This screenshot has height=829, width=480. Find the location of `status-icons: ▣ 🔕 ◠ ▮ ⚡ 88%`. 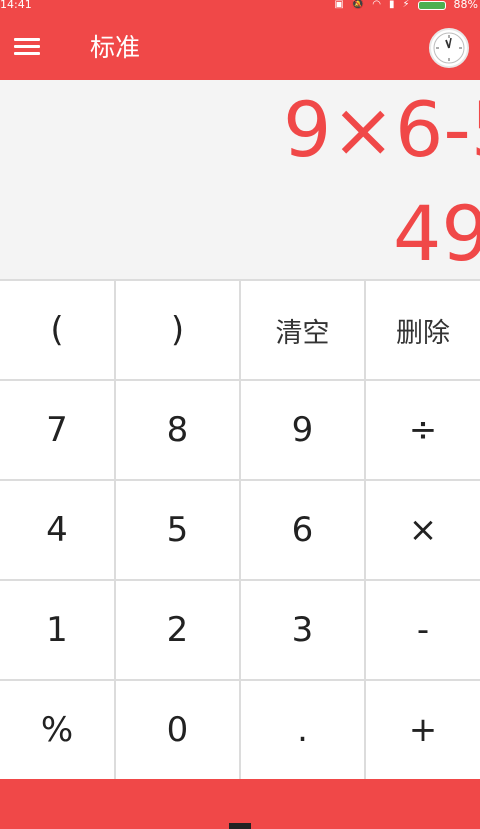

status-icons: ▣ 🔕 ◠ ▮ ⚡ 88% is located at coordinates (406, 5).